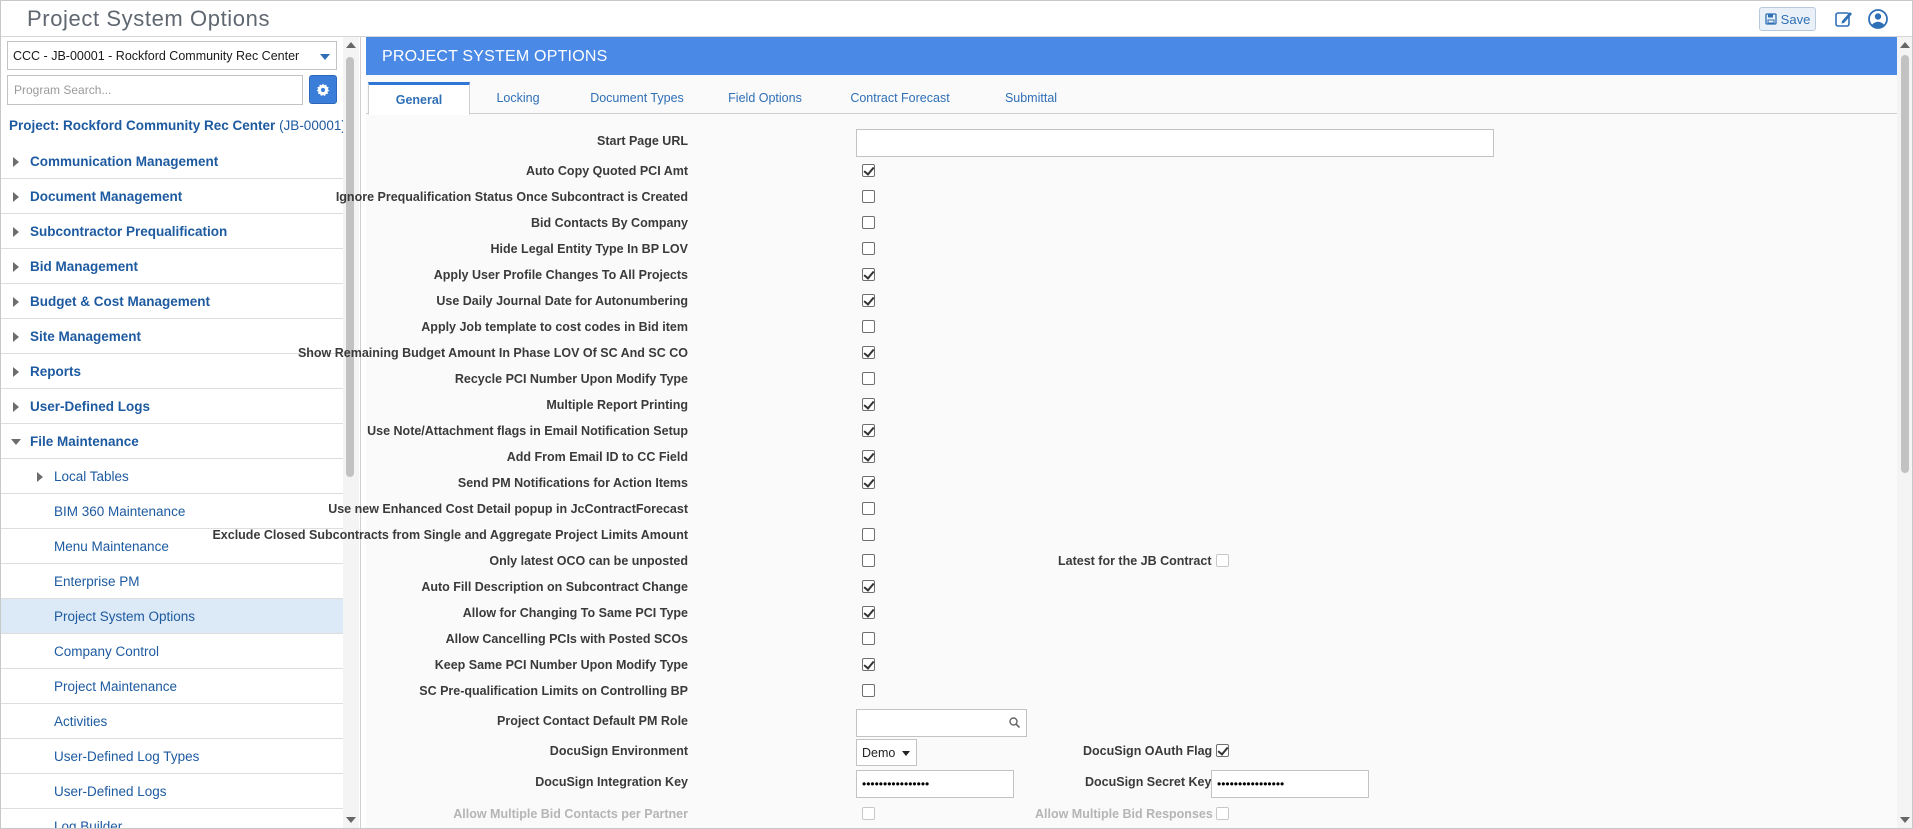 Image resolution: width=1913 pixels, height=829 pixels. What do you see at coordinates (81, 721) in the screenshot?
I see `nav-item-label: Activities` at bounding box center [81, 721].